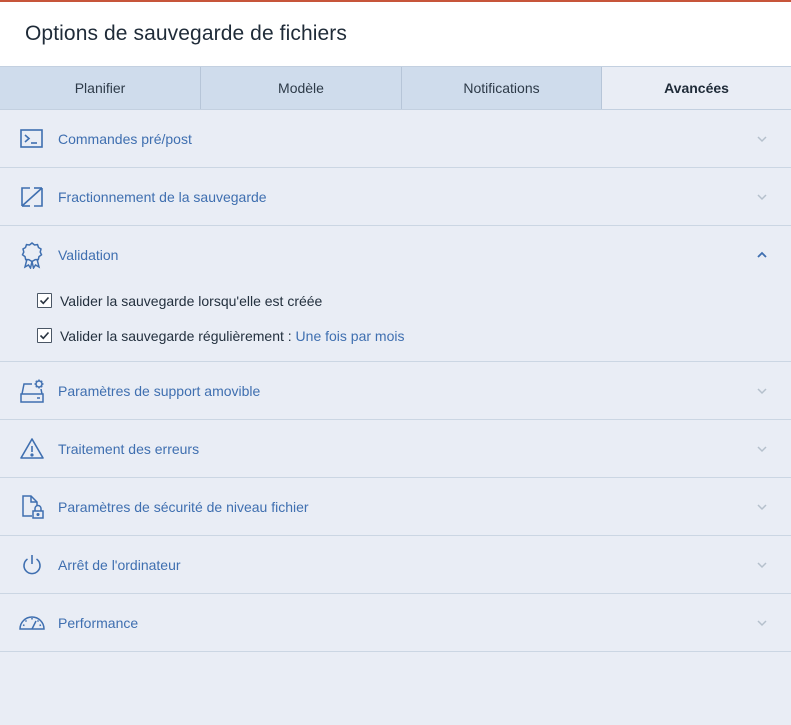  I want to click on section-header-computer-shutdown: Arrêt de l'ordinateur, so click(395, 564).